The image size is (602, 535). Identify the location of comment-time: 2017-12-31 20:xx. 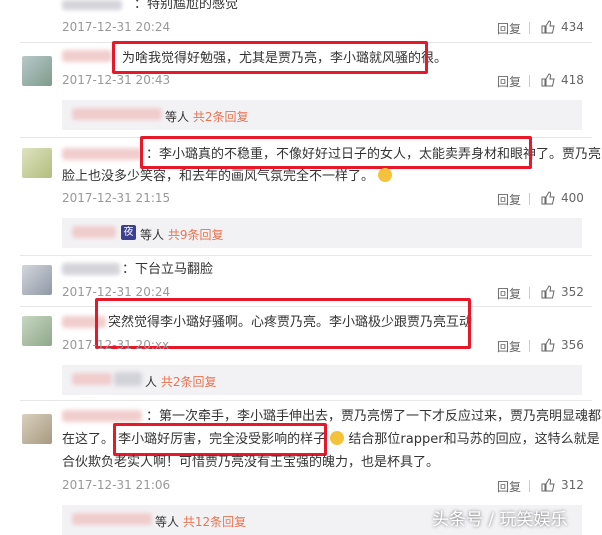
(116, 345).